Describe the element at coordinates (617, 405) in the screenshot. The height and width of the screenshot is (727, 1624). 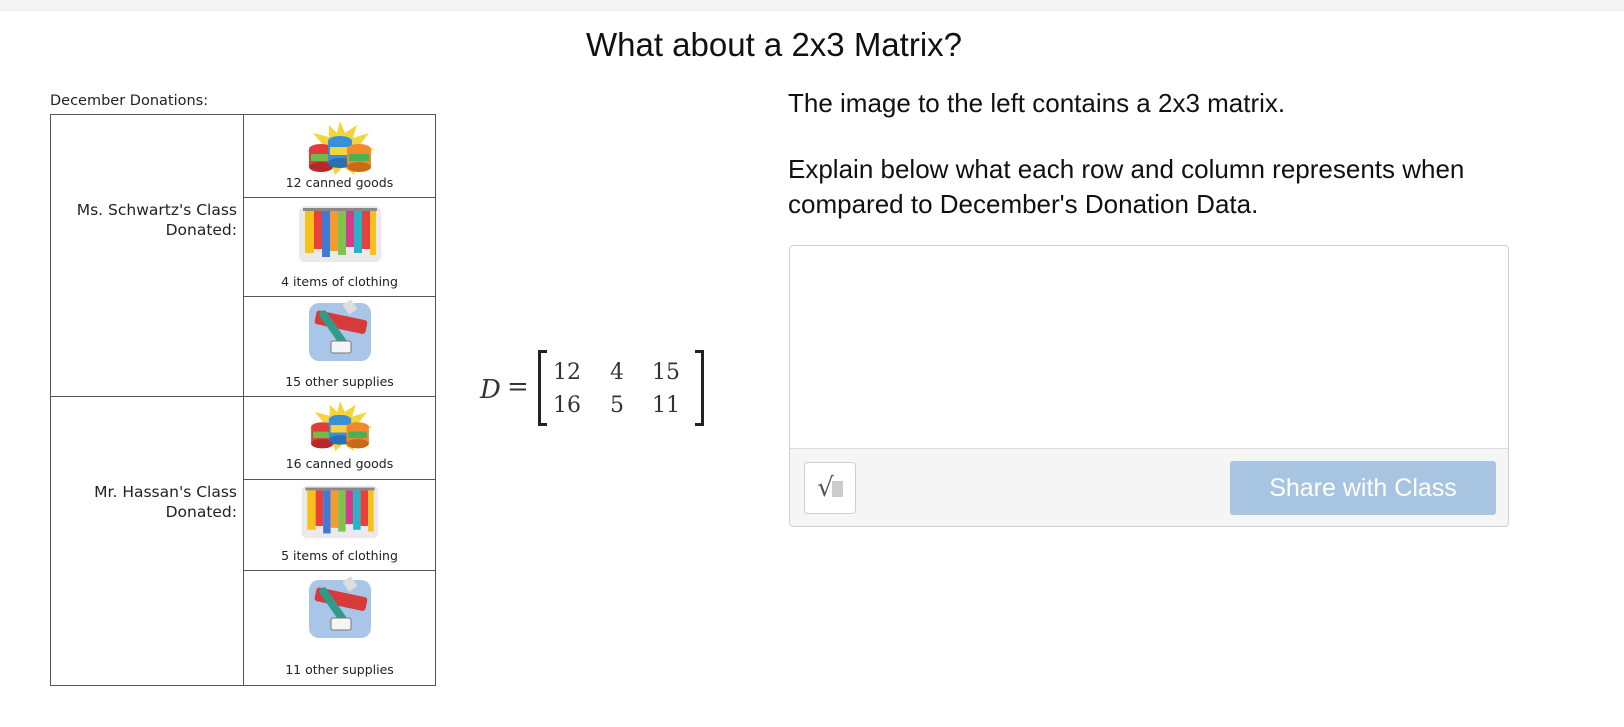
I see `matrix-entry: 5` at that location.